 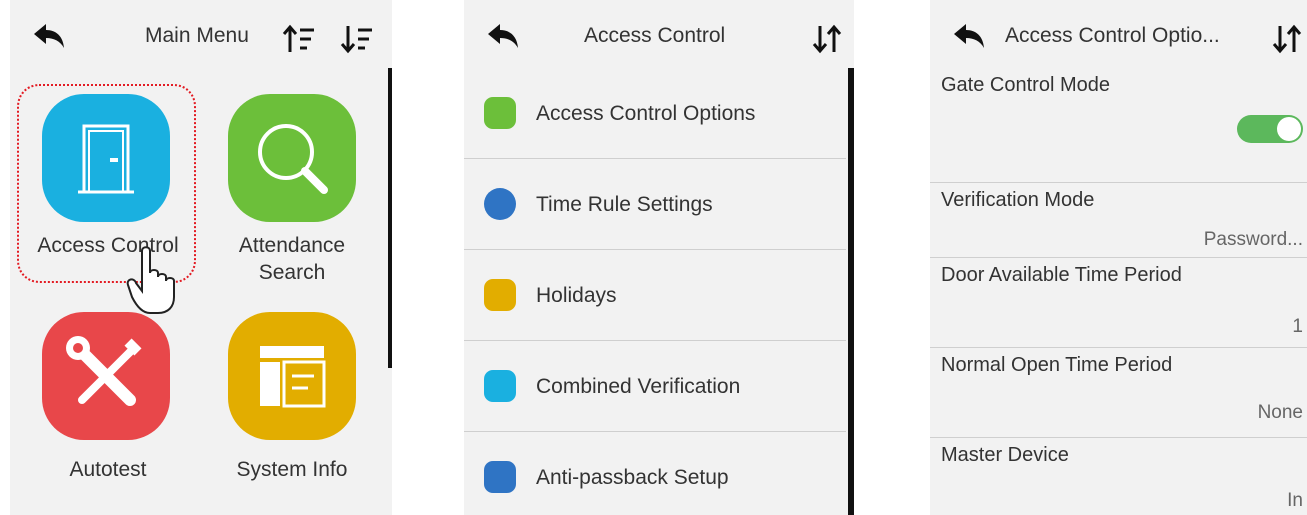 I want to click on gate-control-toggle, so click(x=1270, y=129).